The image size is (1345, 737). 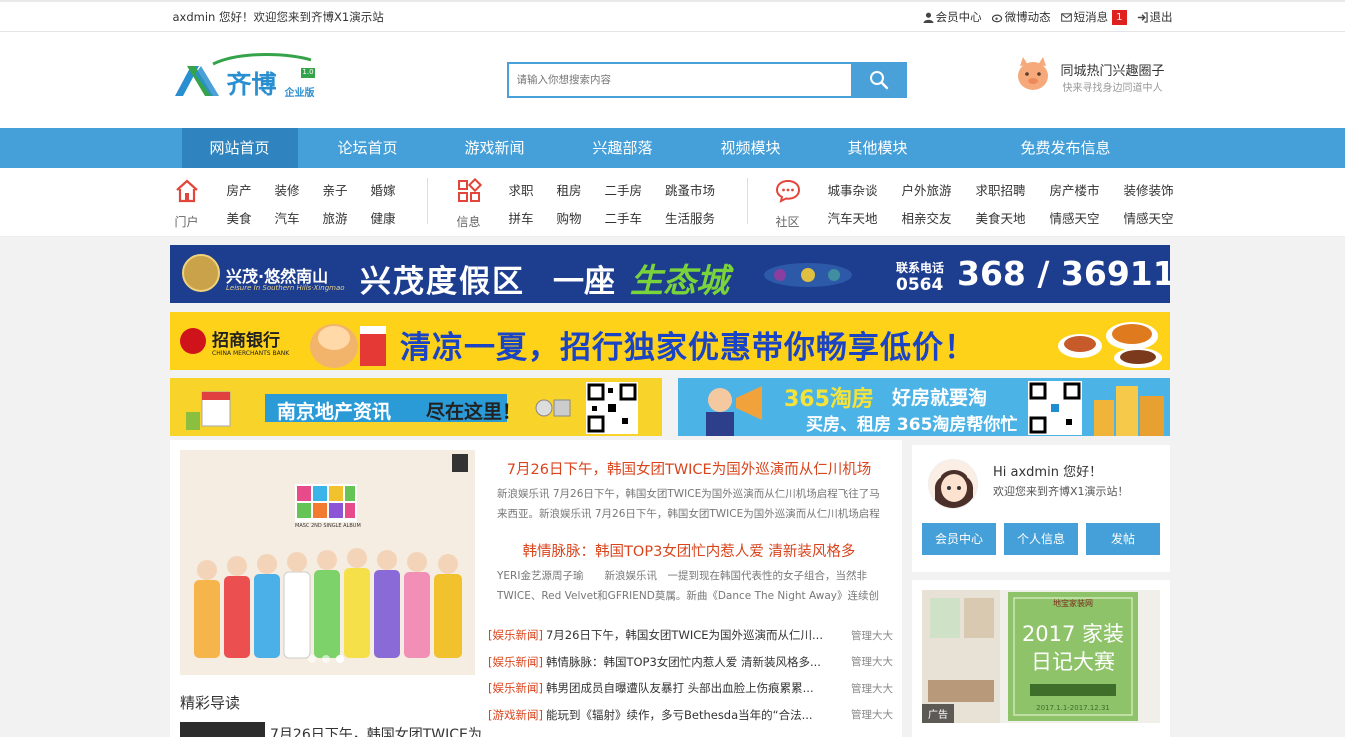 I want to click on cat-link: 拼车, so click(x=521, y=217).